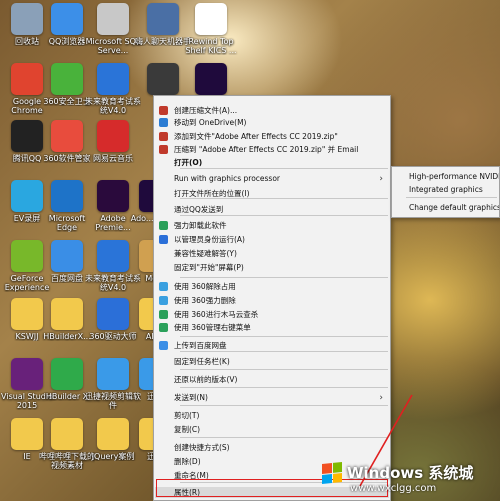 The image size is (500, 501). Describe the element at coordinates (163, 79) in the screenshot. I see `sublime-icon` at that location.